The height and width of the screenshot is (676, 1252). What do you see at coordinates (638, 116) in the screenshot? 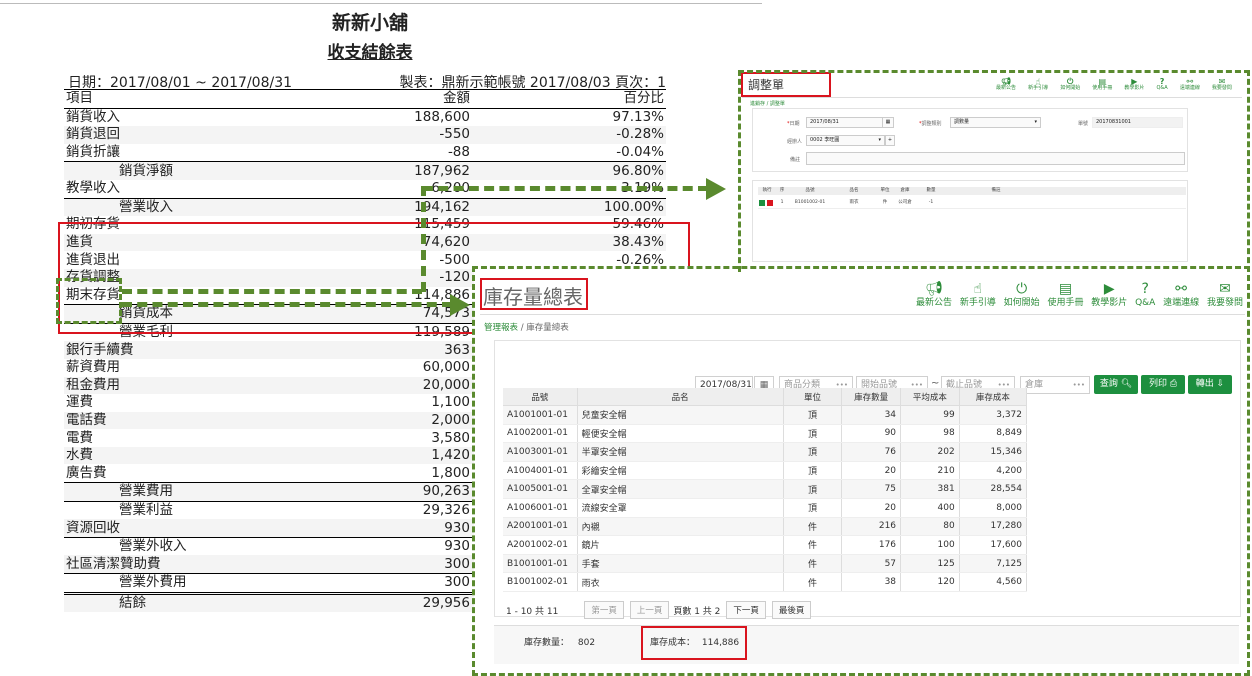
I see `row-percent: 97.13%` at bounding box center [638, 116].